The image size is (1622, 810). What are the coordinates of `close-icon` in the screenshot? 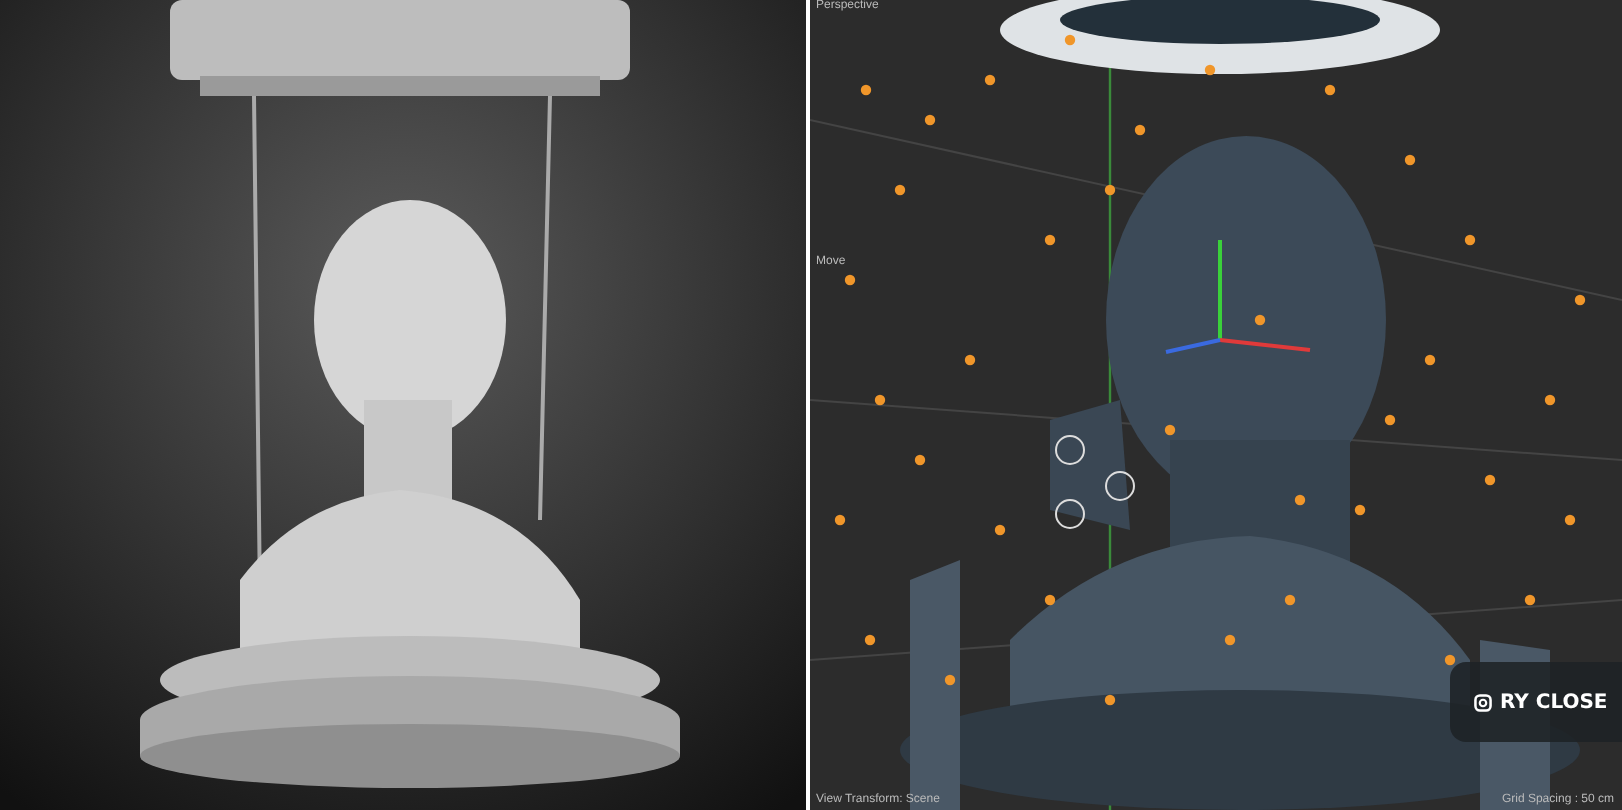 It's located at (1483, 702).